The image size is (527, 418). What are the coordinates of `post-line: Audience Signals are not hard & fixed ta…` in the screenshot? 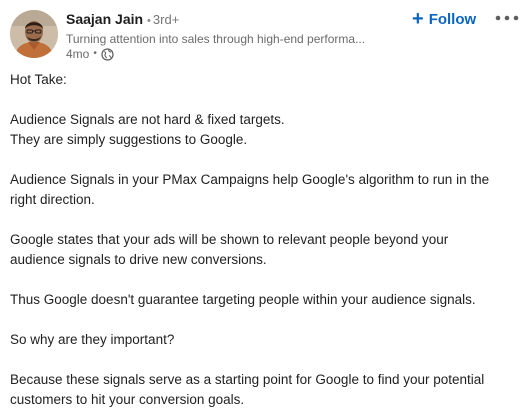 It's located at (147, 119).